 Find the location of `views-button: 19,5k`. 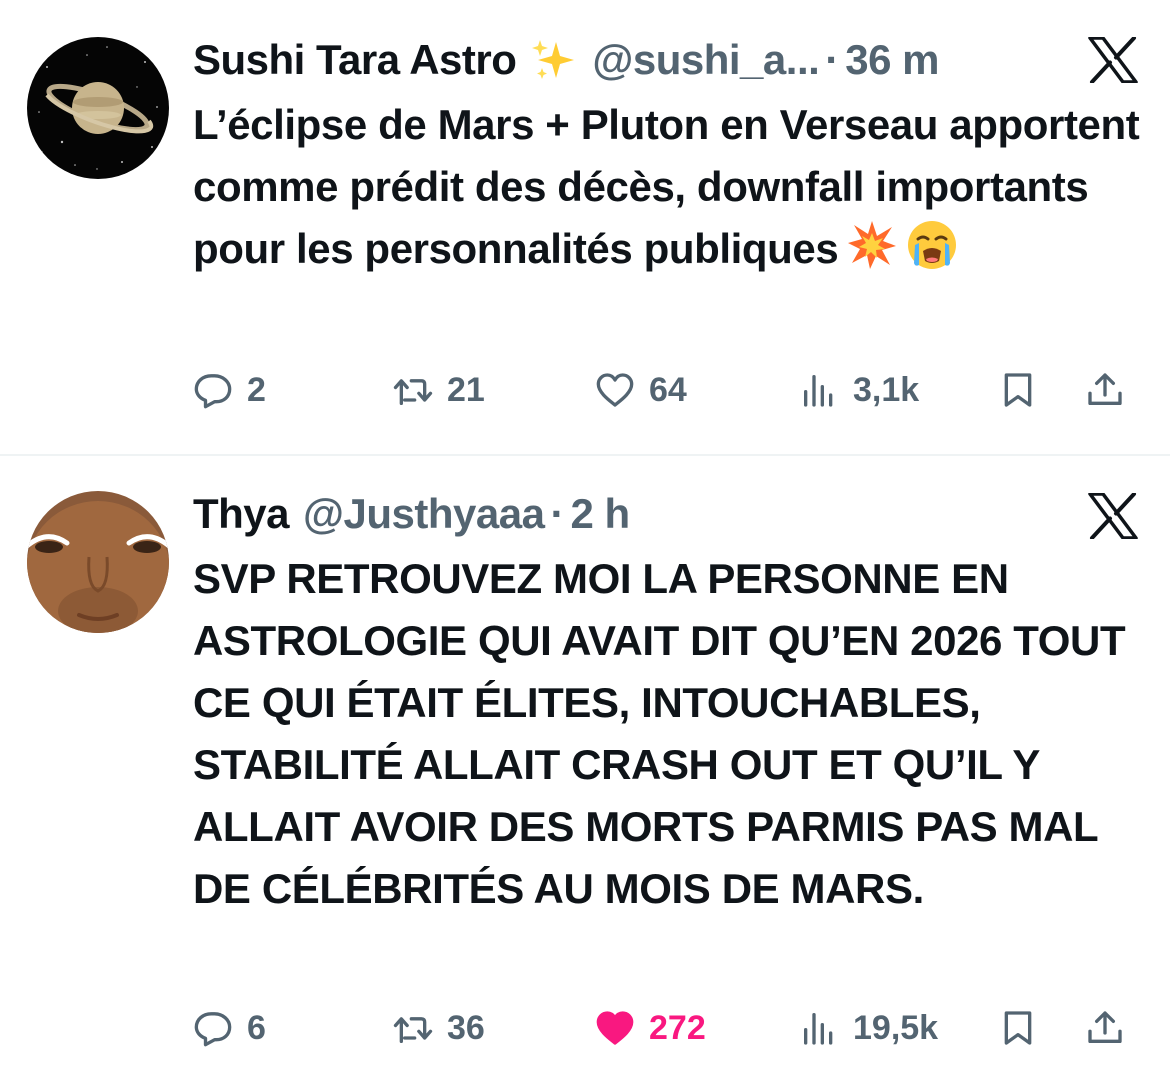

views-button: 19,5k is located at coordinates (868, 1028).